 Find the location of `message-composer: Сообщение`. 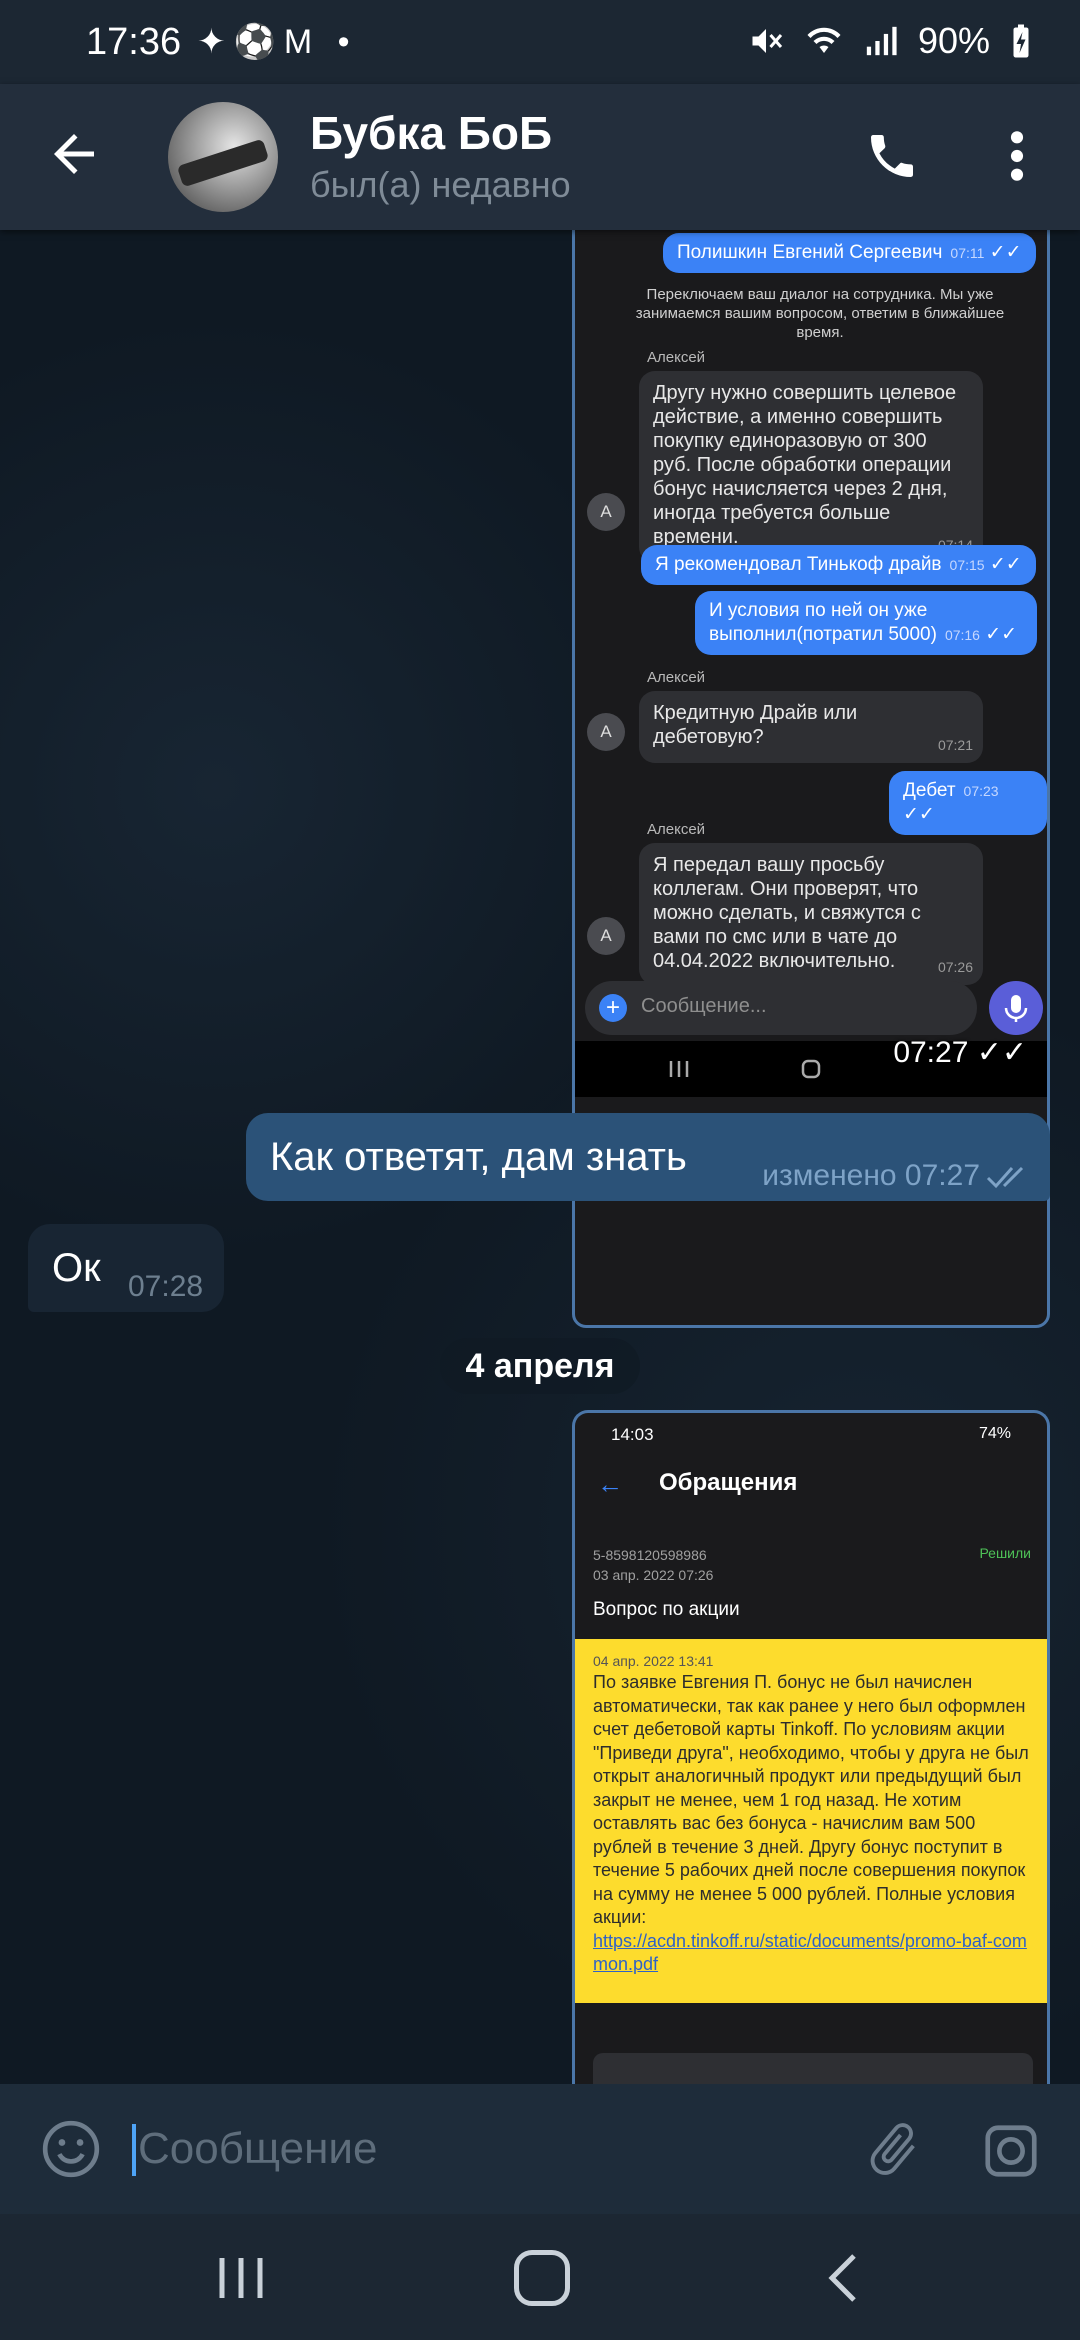

message-composer: Сообщение is located at coordinates (540, 2149).